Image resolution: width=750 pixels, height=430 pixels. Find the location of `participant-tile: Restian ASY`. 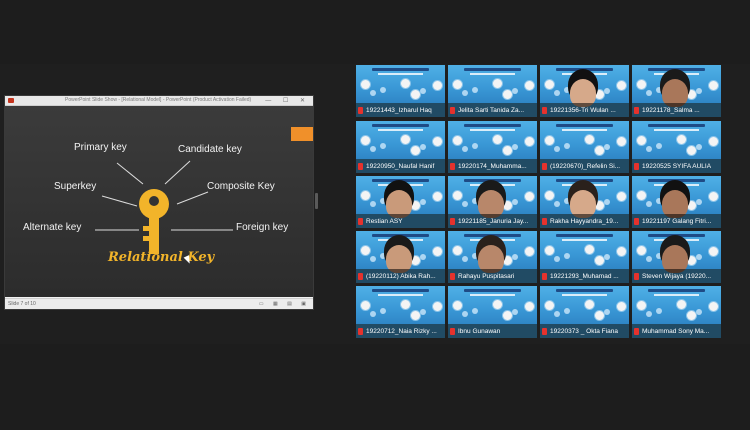

participant-tile: Restian ASY is located at coordinates (400, 202).